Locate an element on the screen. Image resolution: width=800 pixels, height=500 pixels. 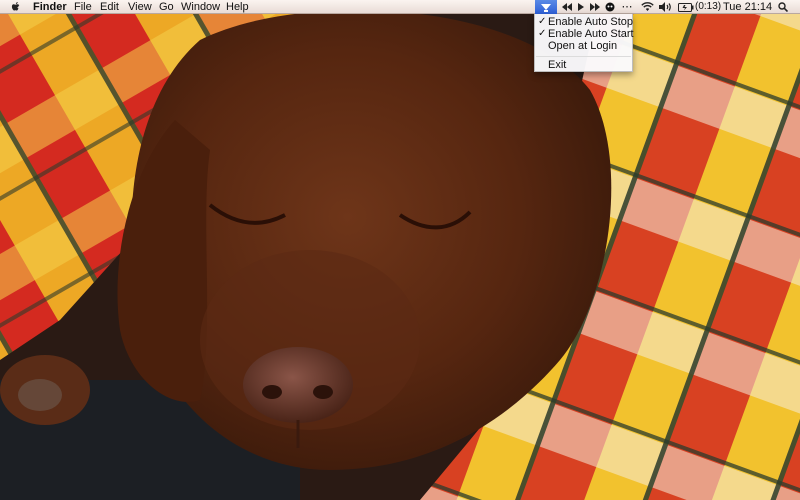
menu-separator is located at coordinates (583, 56).